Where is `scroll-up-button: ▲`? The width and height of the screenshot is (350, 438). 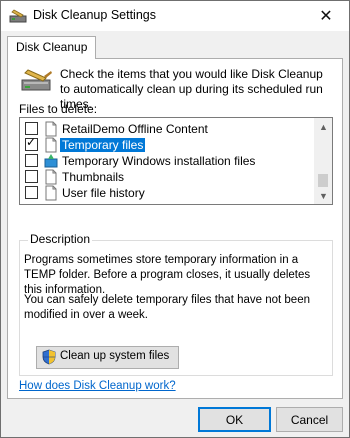 scroll-up-button: ▲ is located at coordinates (323, 126).